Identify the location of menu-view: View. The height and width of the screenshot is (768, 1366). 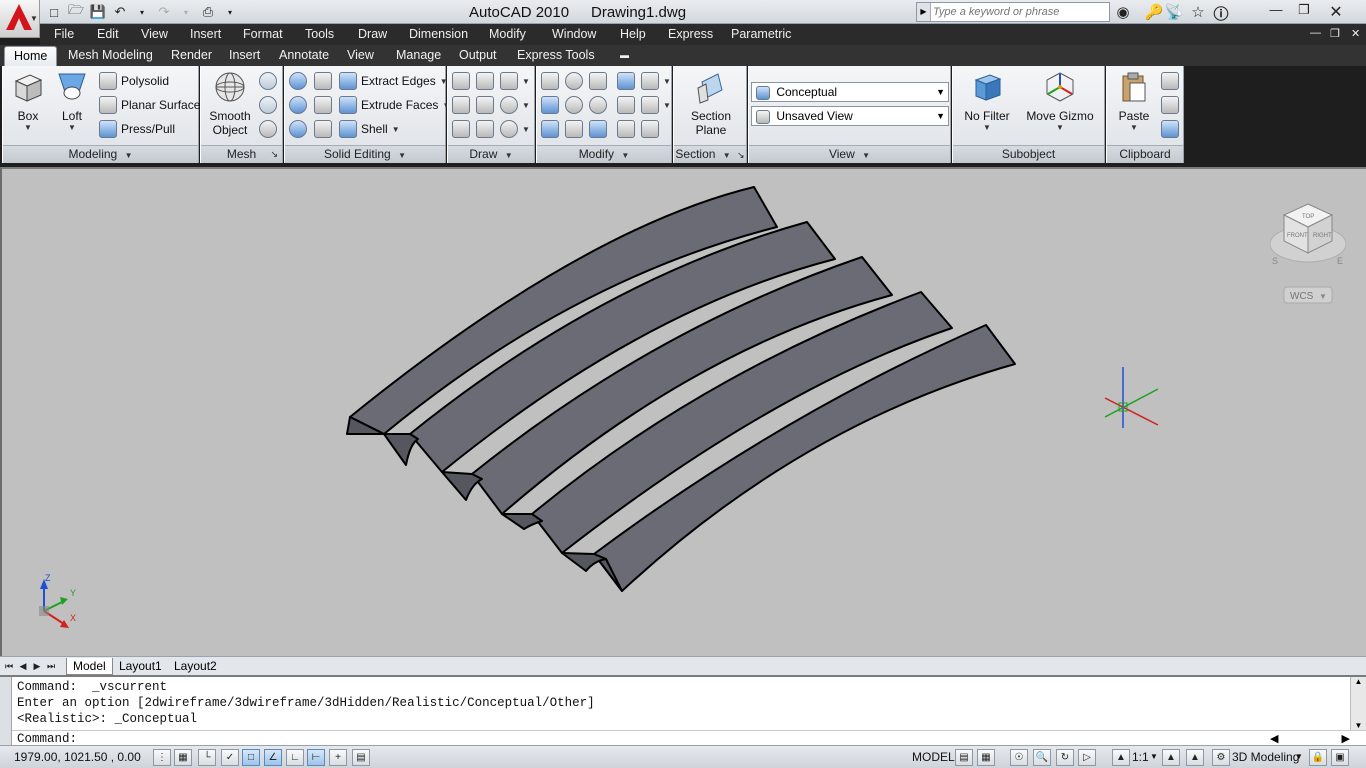
(154, 34).